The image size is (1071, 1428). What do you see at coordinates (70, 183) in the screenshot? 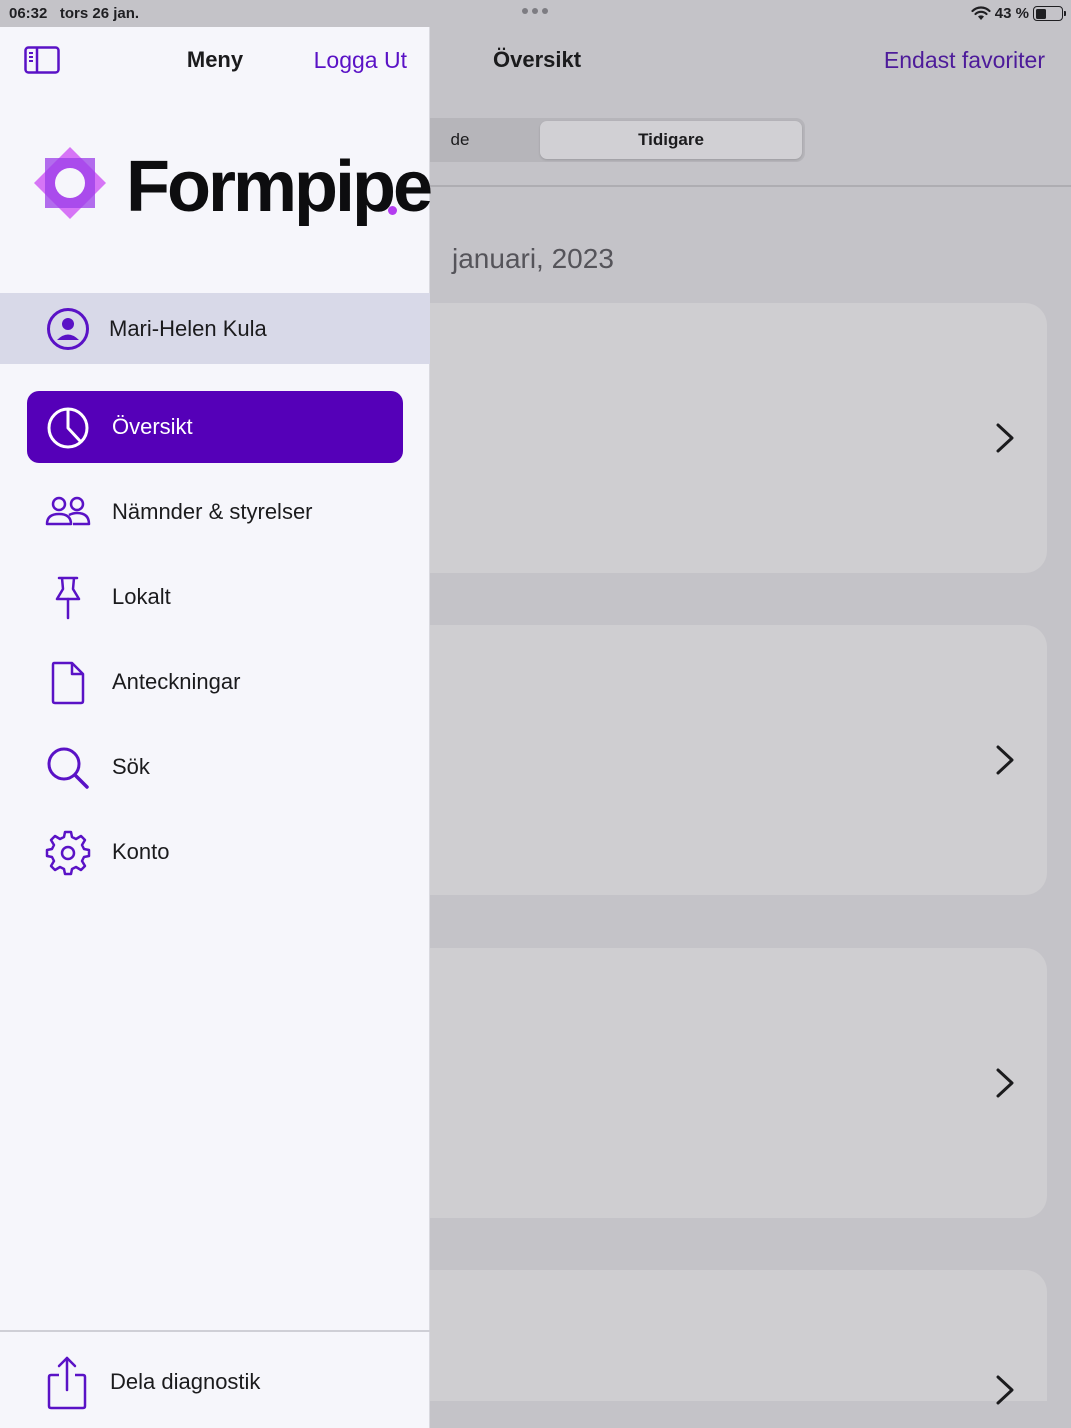
I see `logo-mark-icon` at bounding box center [70, 183].